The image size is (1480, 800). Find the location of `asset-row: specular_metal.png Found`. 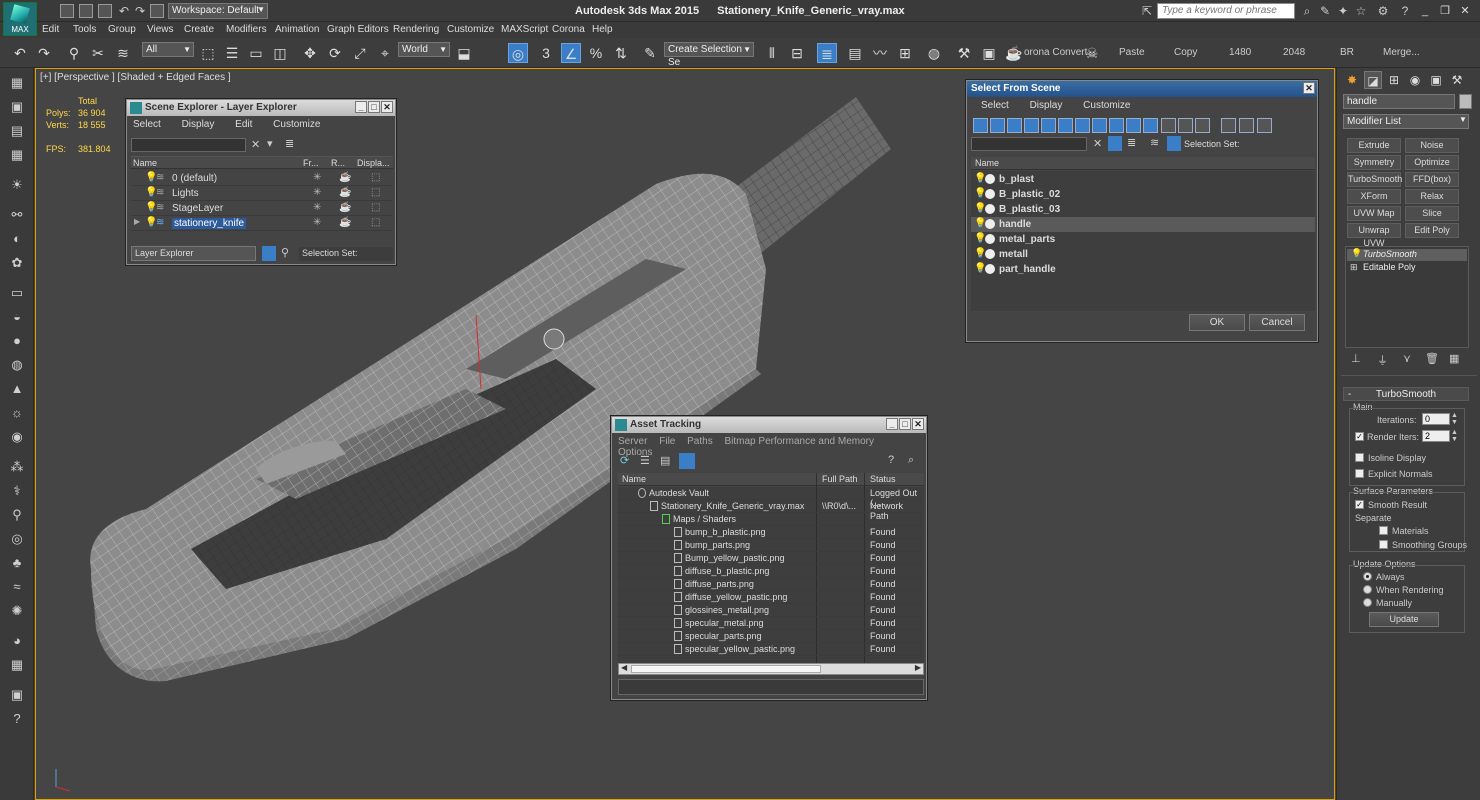

asset-row: specular_metal.png Found is located at coordinates (771, 623).